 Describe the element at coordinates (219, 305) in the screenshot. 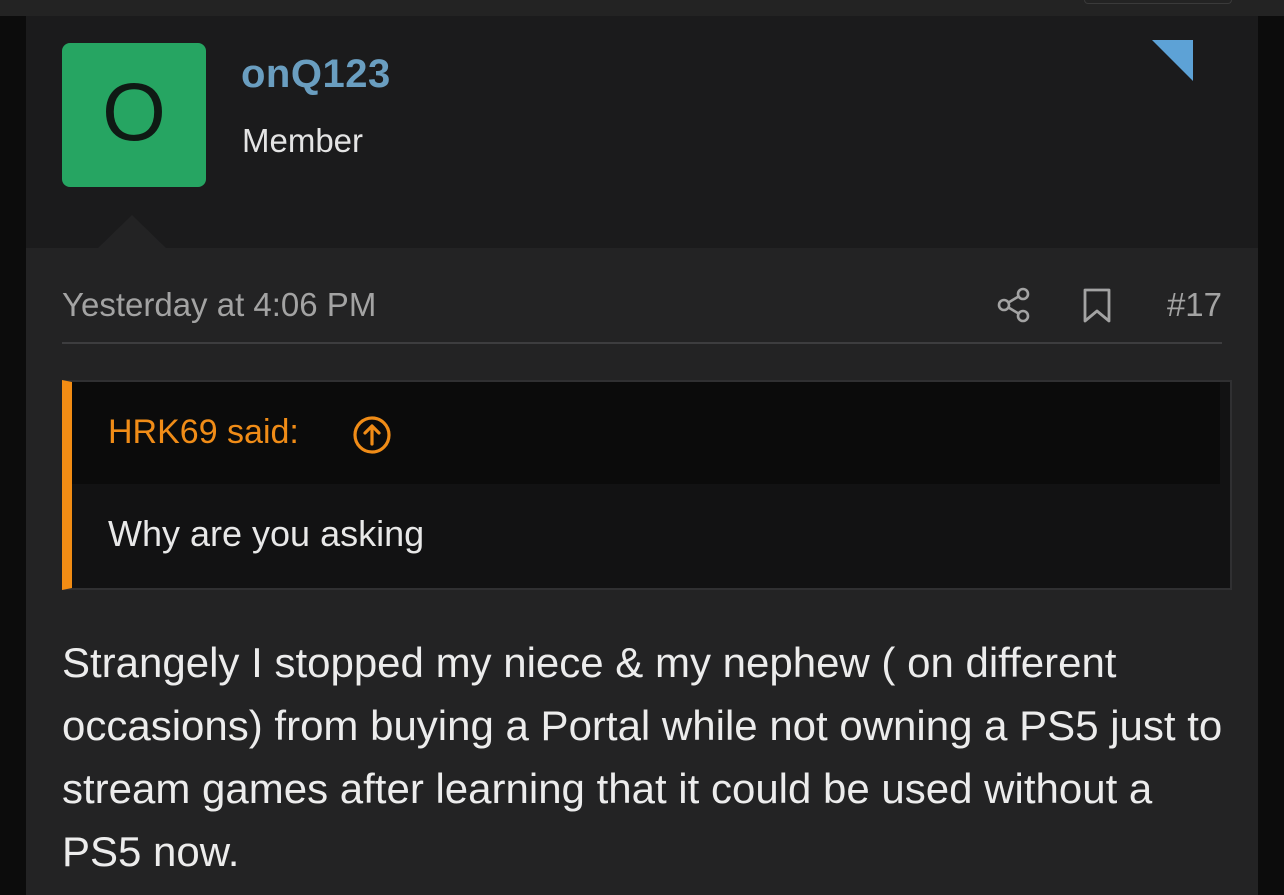

I see `post-timestamp: Yesterday at 4:06 PM` at that location.